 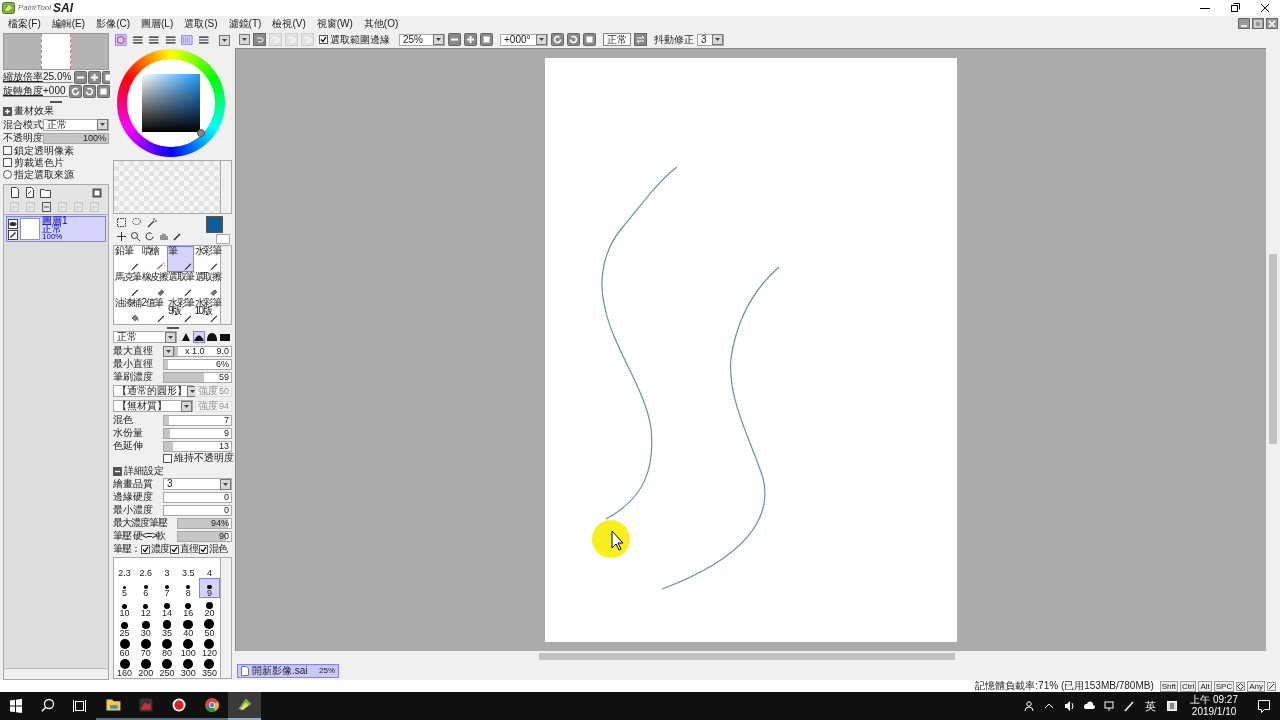 I want to click on eyedropper-icon, so click(x=177, y=236).